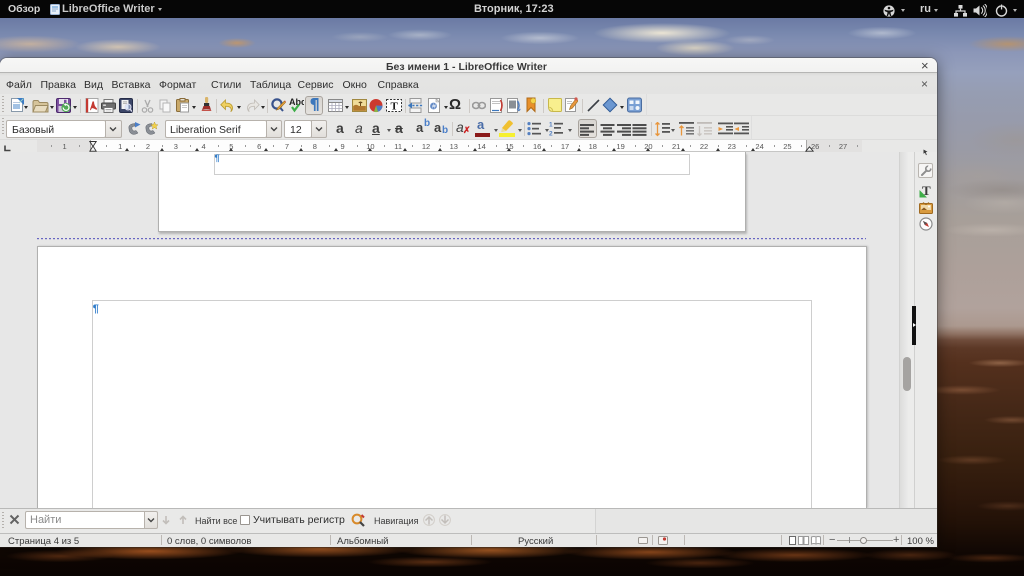 This screenshot has height=576, width=1024. Describe the element at coordinates (551, 133) in the screenshot. I see `svg-text: 2` at that location.